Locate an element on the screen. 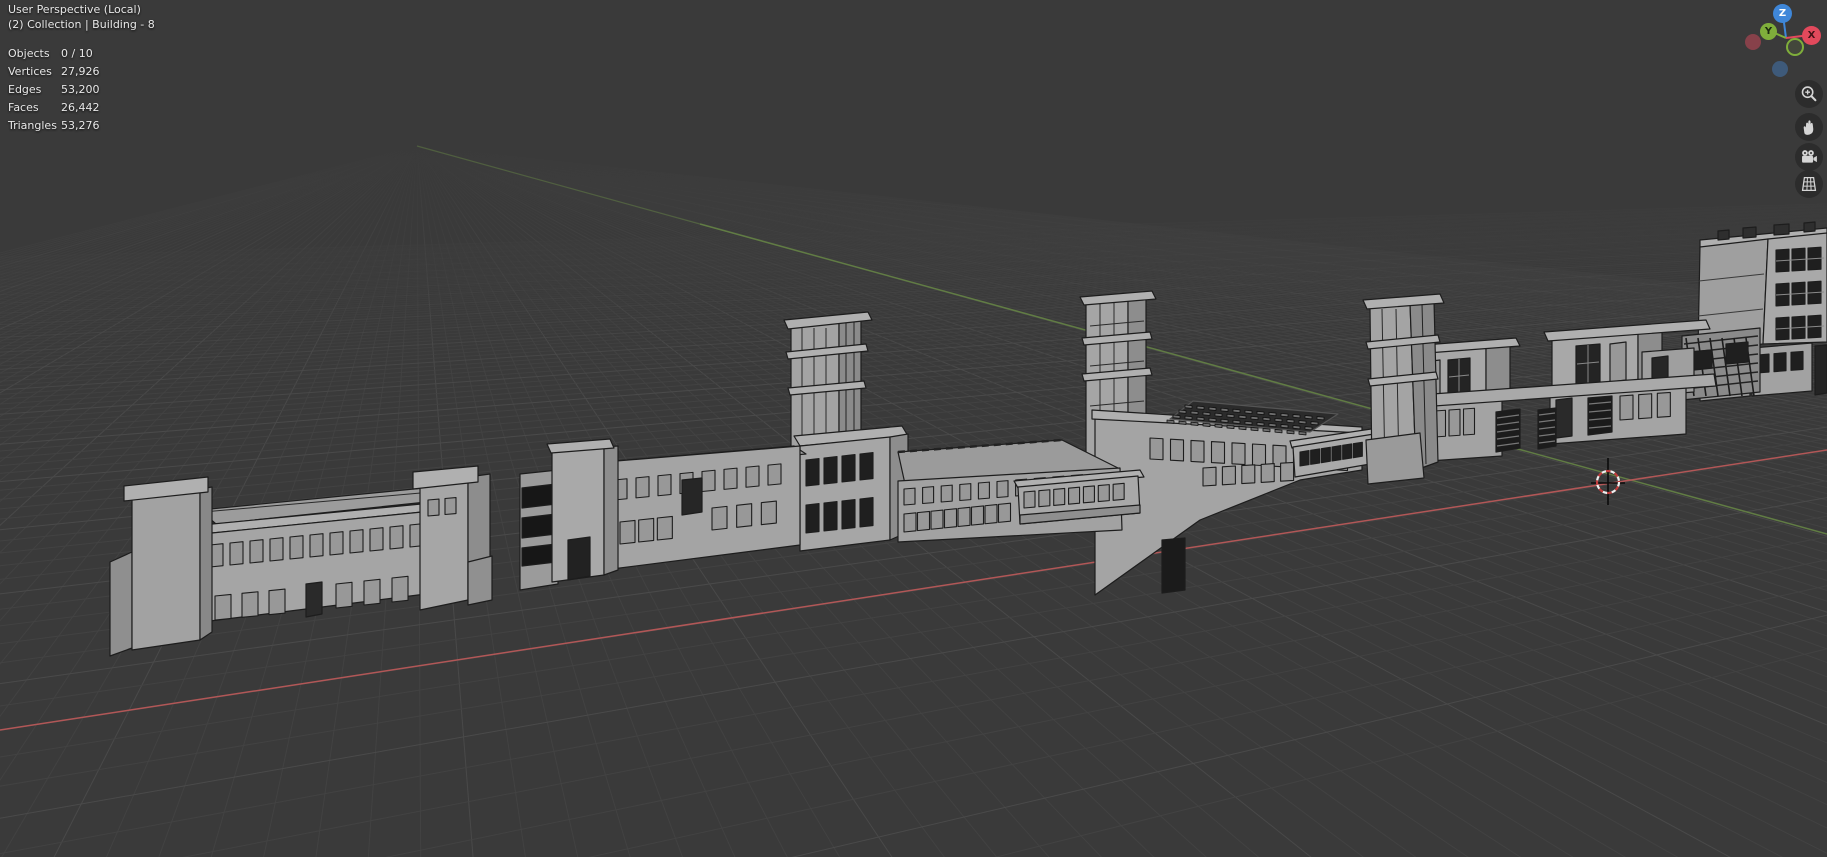 Image resolution: width=1827 pixels, height=857 pixels. gizmo-x-axis: X is located at coordinates (1811, 35).